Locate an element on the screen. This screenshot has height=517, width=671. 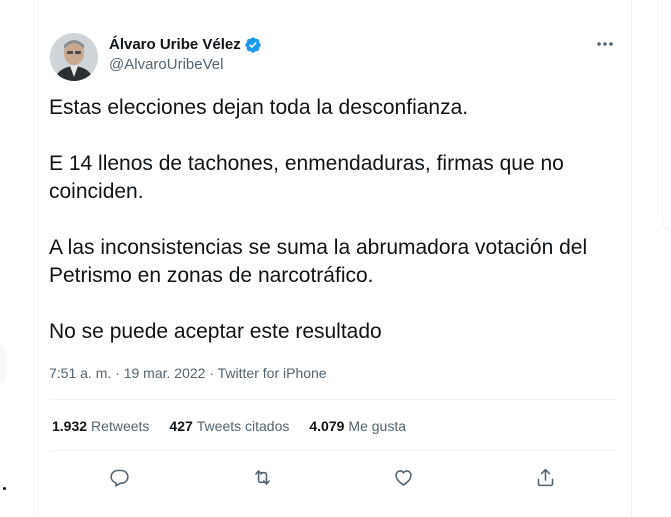
avatar is located at coordinates (74, 57).